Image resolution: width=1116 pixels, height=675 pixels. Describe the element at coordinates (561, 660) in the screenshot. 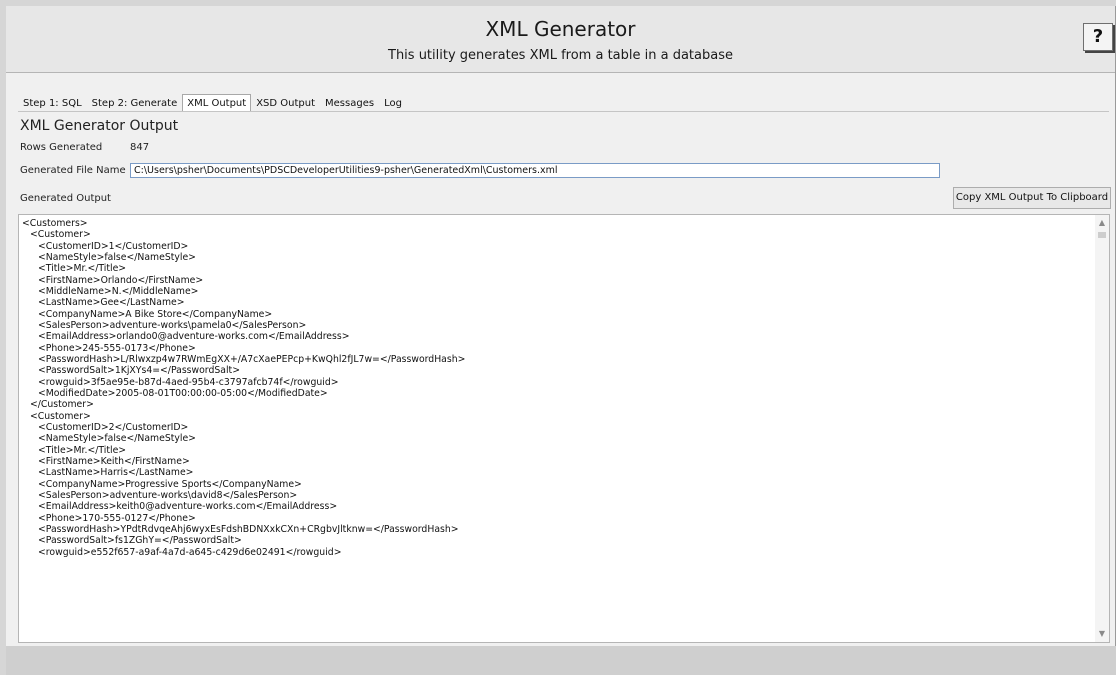

I see `status-strip` at that location.